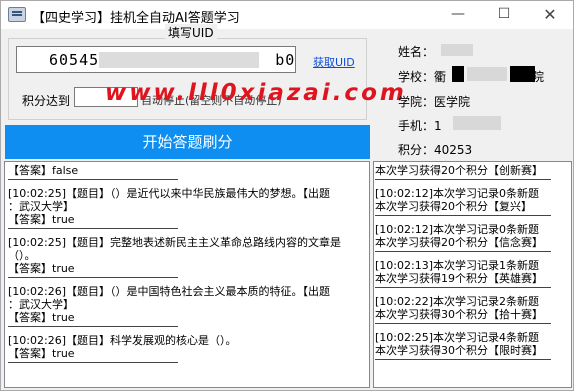 Image resolution: width=574 pixels, height=391 pixels. What do you see at coordinates (22, 255) in the screenshot?
I see `log-line: （）。` at bounding box center [22, 255].